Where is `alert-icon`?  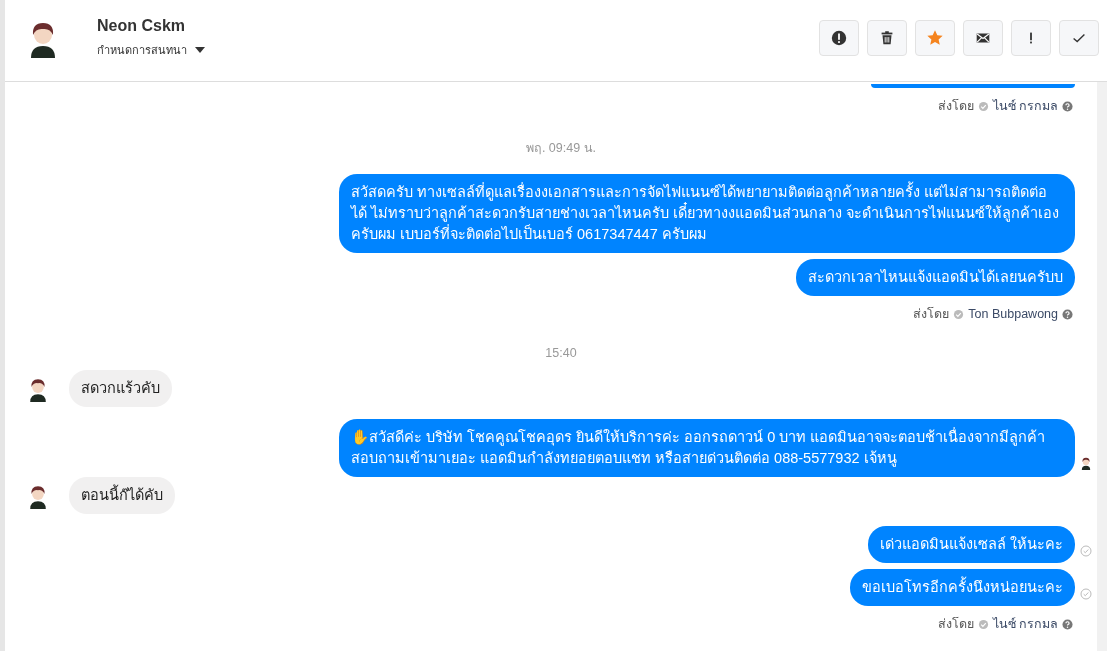 alert-icon is located at coordinates (839, 37).